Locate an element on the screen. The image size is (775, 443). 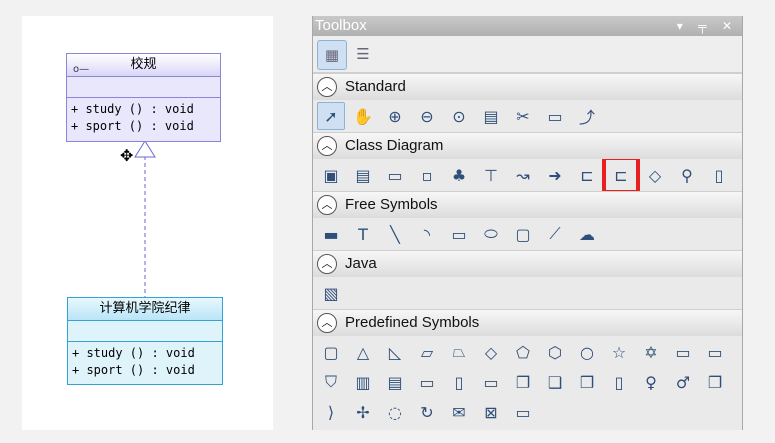
interface-title: o— 校规 is located at coordinates (143, 65).